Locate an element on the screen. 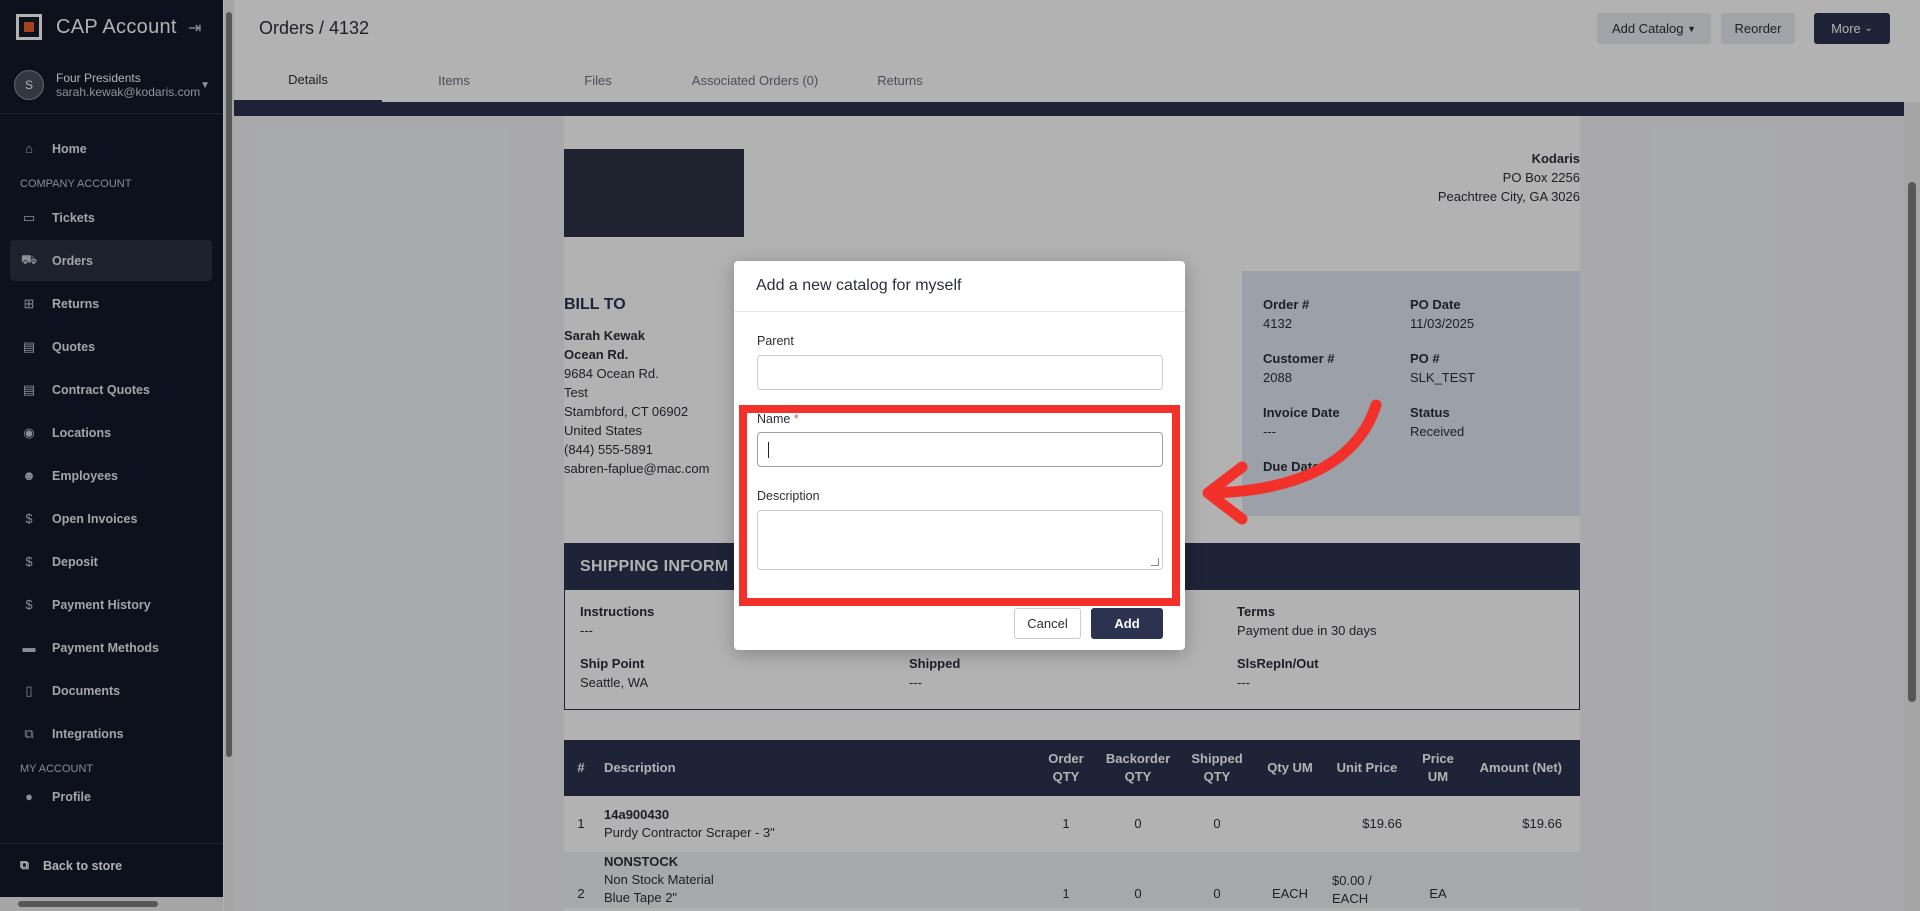  parent-input is located at coordinates (960, 372).